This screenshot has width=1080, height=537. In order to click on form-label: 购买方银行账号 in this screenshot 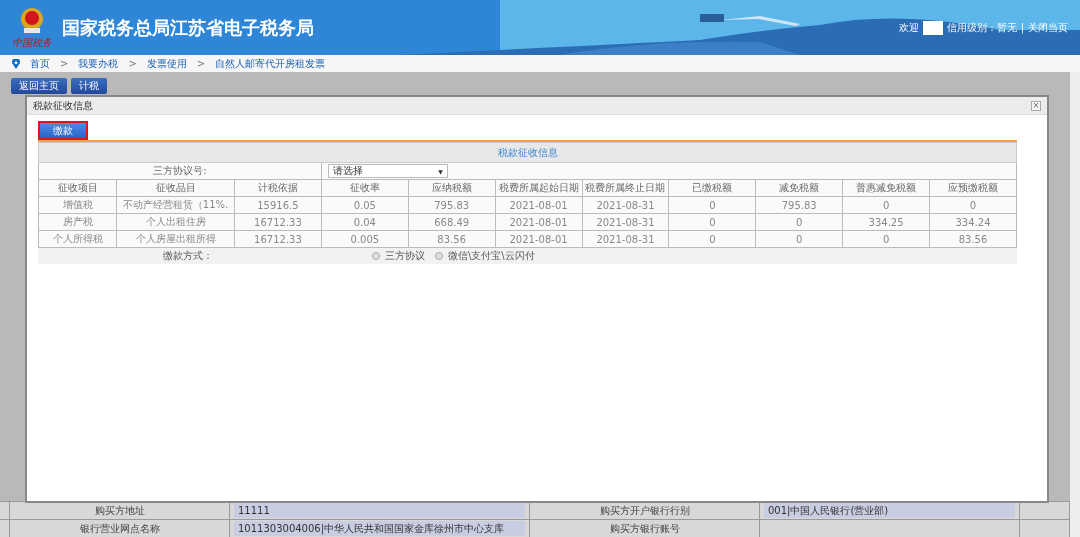, I will do `click(645, 528)`.